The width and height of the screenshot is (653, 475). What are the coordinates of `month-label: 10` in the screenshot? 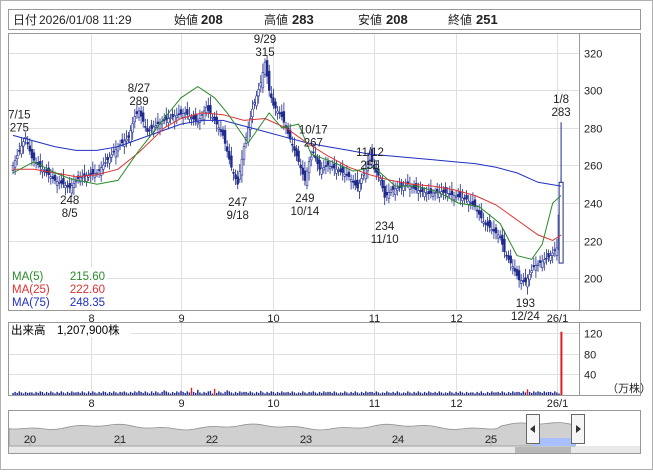 It's located at (273, 319).